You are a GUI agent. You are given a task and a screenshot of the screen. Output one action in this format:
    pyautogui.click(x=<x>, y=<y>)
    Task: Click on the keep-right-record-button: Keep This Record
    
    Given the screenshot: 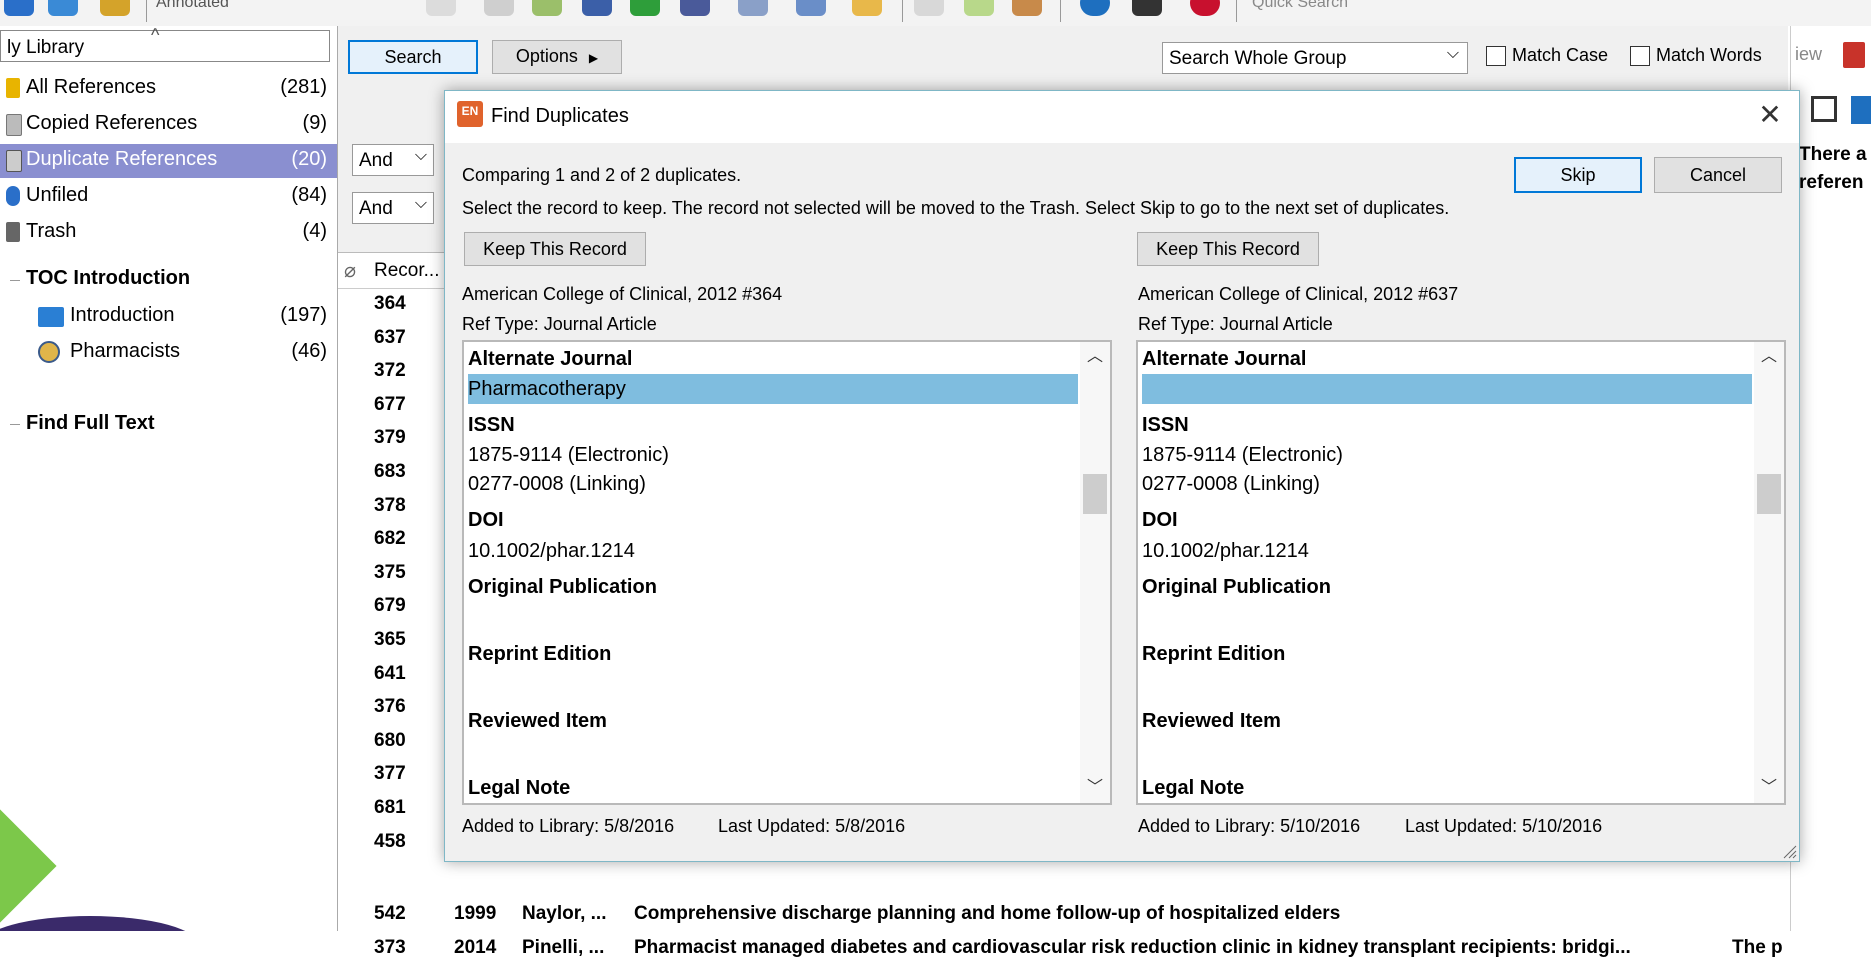 What is the action you would take?
    pyautogui.click(x=1228, y=249)
    